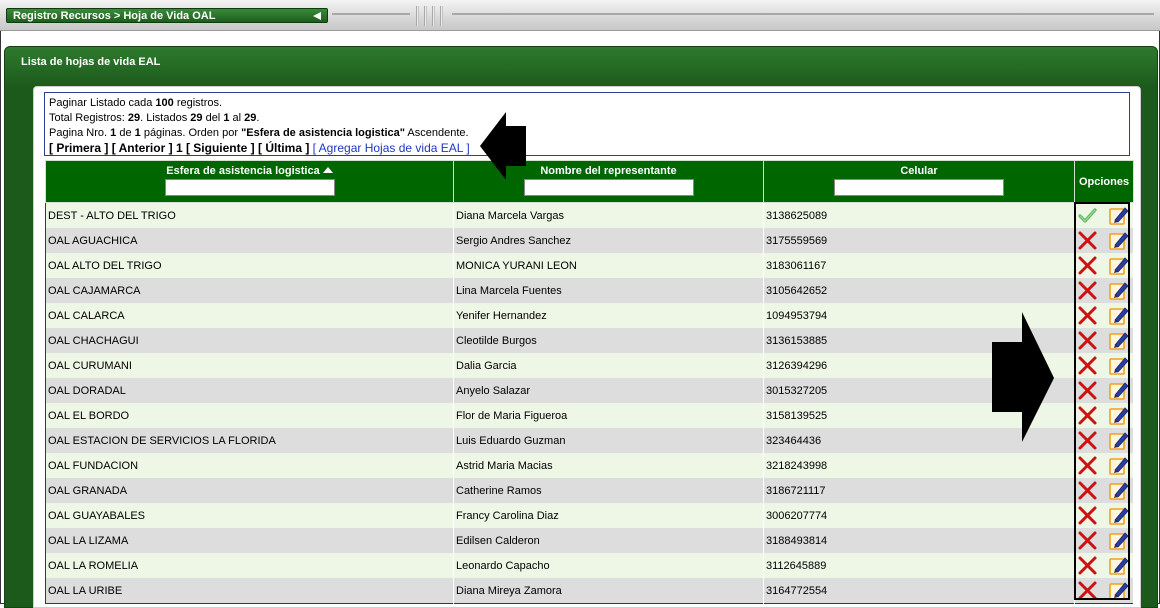 The image size is (1160, 608). I want to click on cell-nombre: Luis Eduardo Guzman, so click(608, 440).